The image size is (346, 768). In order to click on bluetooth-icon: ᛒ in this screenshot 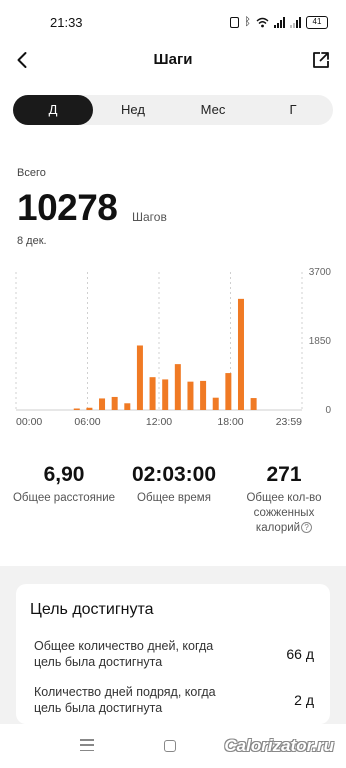, I will do `click(247, 21)`.